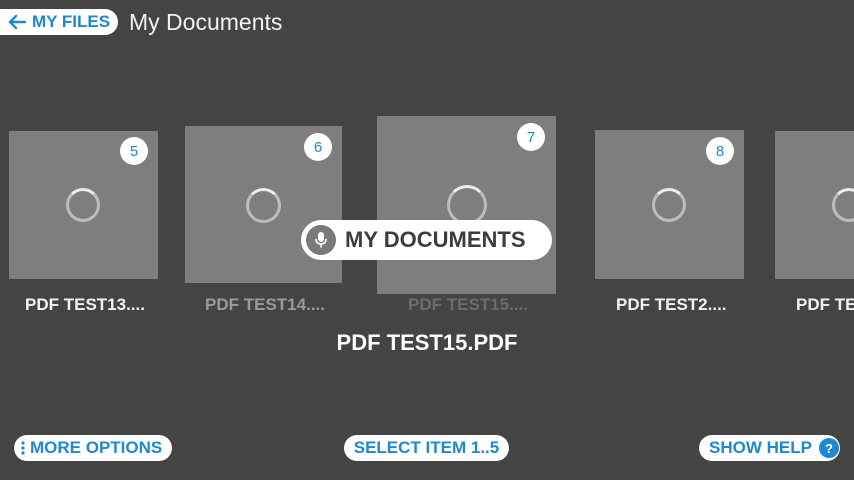 This screenshot has width=854, height=480. I want to click on file-name-label: PDF TE, so click(825, 304).